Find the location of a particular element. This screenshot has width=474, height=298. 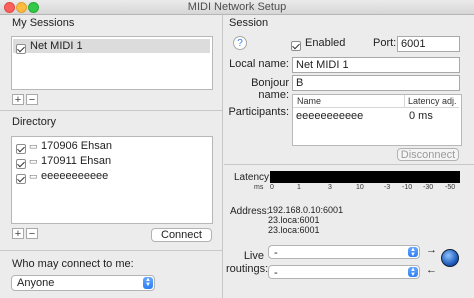

directory-row: ▭ 170906 Ehsan is located at coordinates (111, 146).